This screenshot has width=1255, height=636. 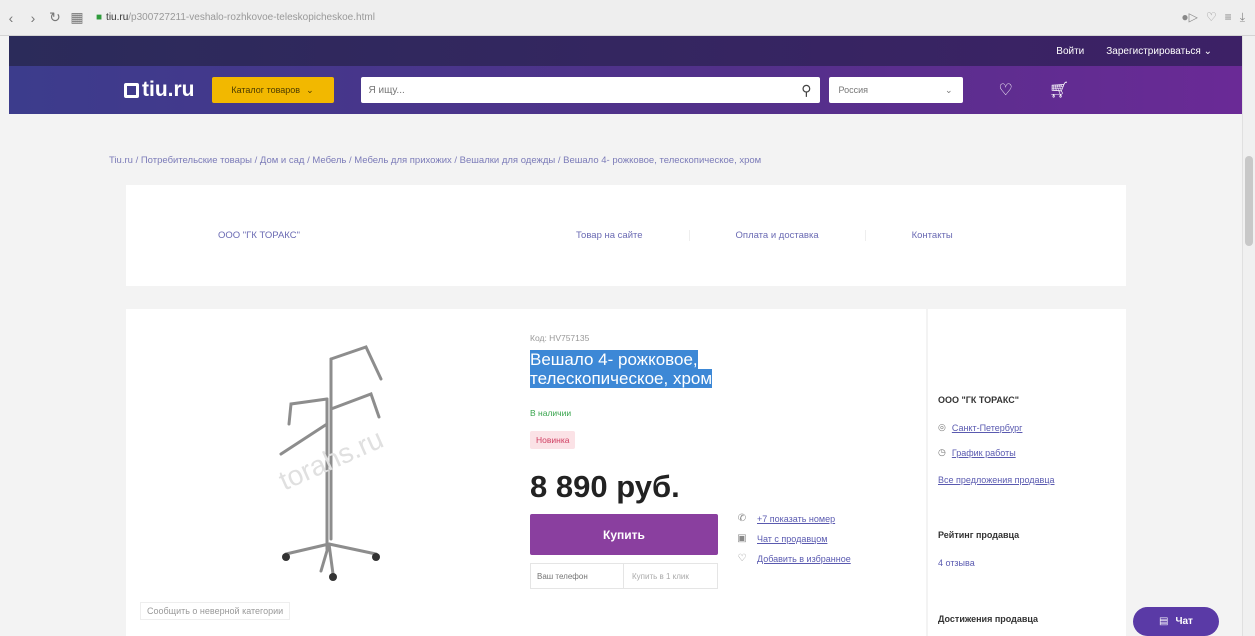 I want to click on chat-button: ▤ Чат, so click(x=1176, y=621).